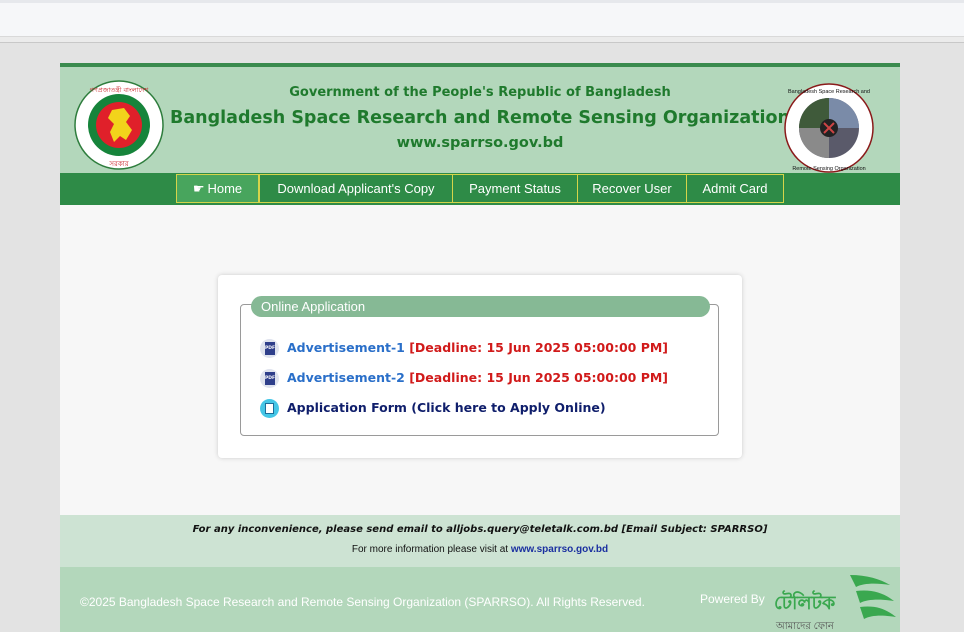  What do you see at coordinates (828, 169) in the screenshot?
I see `right-logo-text-bottom: Remote Sensing Organization` at bounding box center [828, 169].